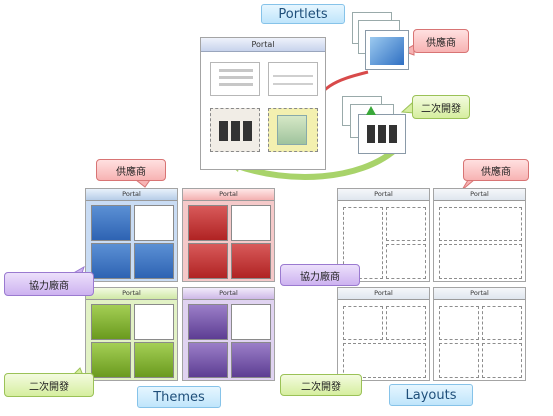 Image resolution: width=553 pixels, height=416 pixels. I want to click on themes-secondary-callout: 二次開發, so click(49, 385).